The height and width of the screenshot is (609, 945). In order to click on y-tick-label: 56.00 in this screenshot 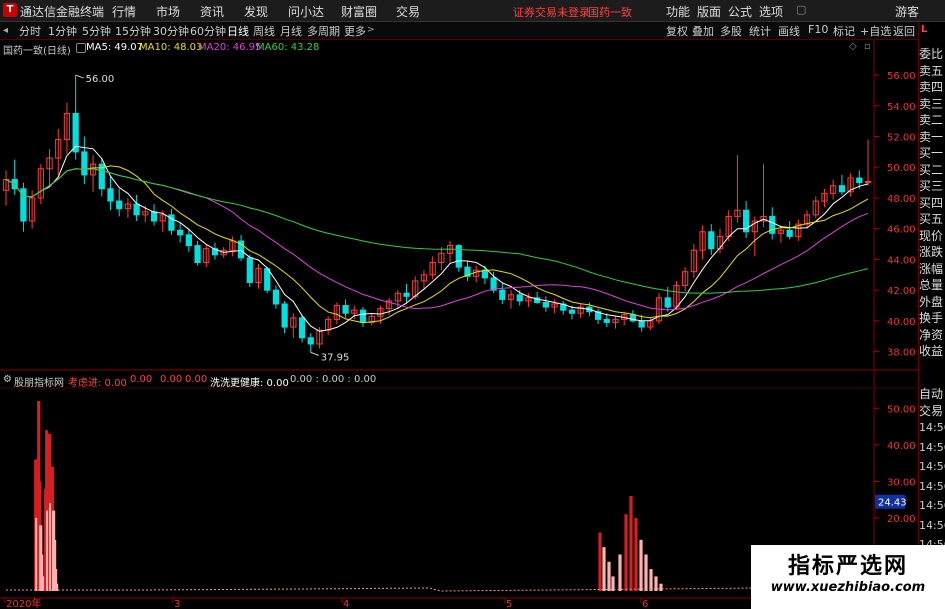, I will do `click(901, 76)`.